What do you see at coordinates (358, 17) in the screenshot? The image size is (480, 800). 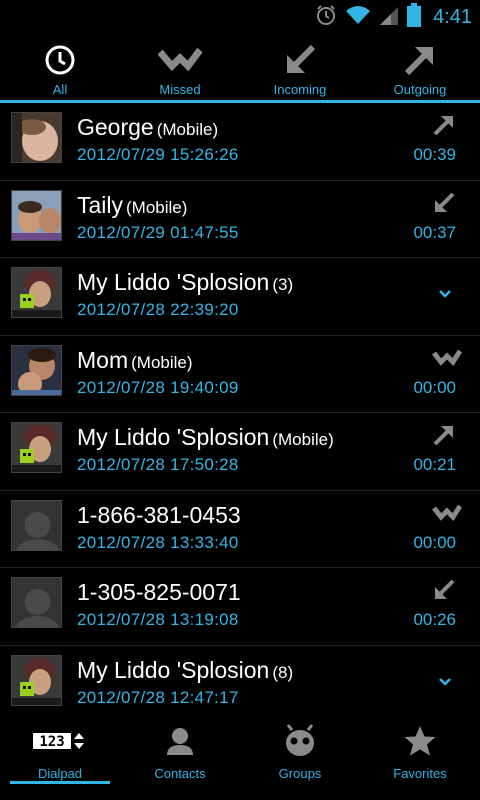 I see `wifi-icon` at bounding box center [358, 17].